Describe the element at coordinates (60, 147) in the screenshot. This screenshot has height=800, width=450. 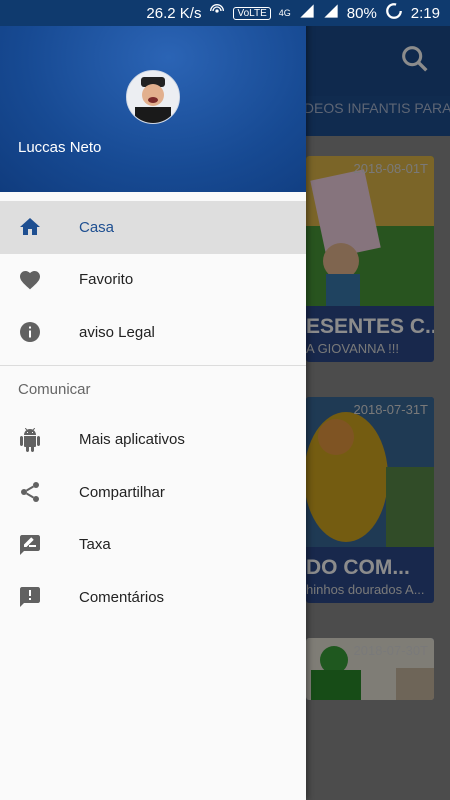
I see `username: Luccas Neto` at that location.